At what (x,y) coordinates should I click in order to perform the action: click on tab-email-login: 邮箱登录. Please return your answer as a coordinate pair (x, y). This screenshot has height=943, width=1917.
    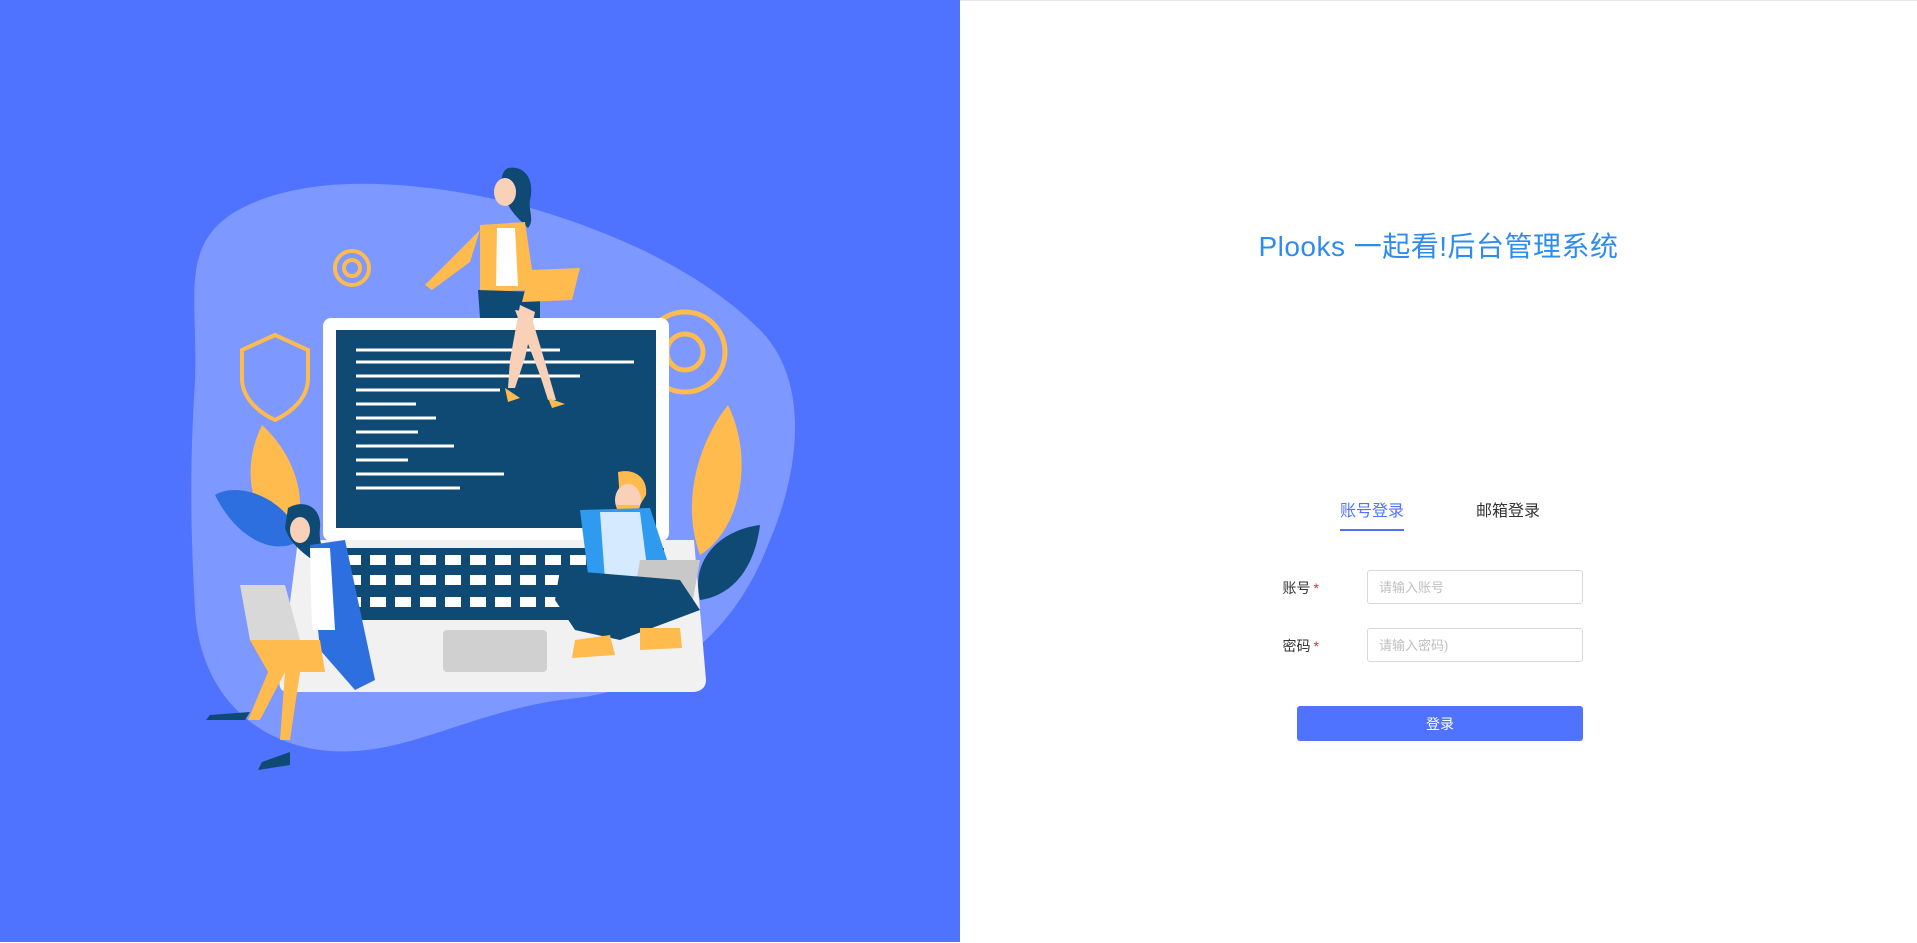
    Looking at the image, I should click on (1508, 514).